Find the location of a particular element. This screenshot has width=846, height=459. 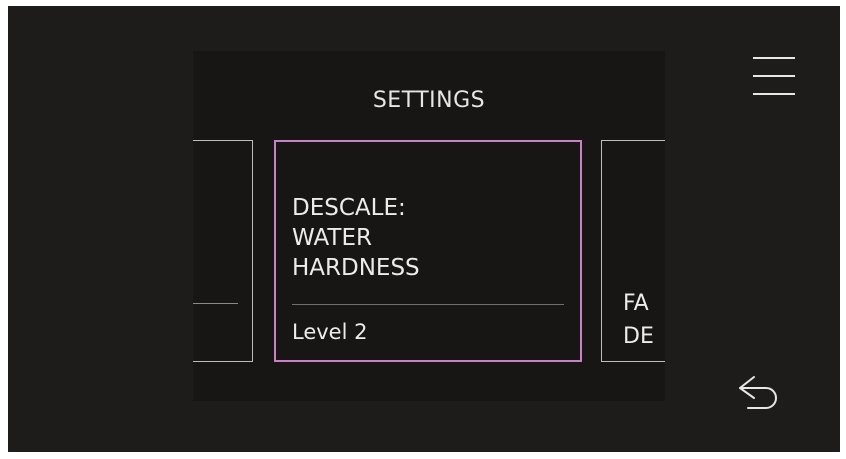

page-title: SETTINGS is located at coordinates (429, 100).